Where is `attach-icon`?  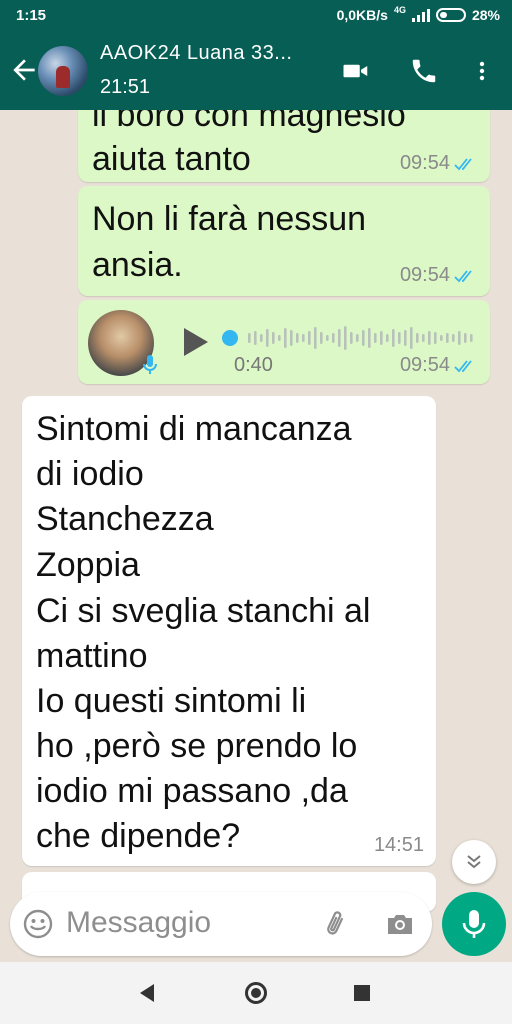 attach-icon is located at coordinates (338, 924).